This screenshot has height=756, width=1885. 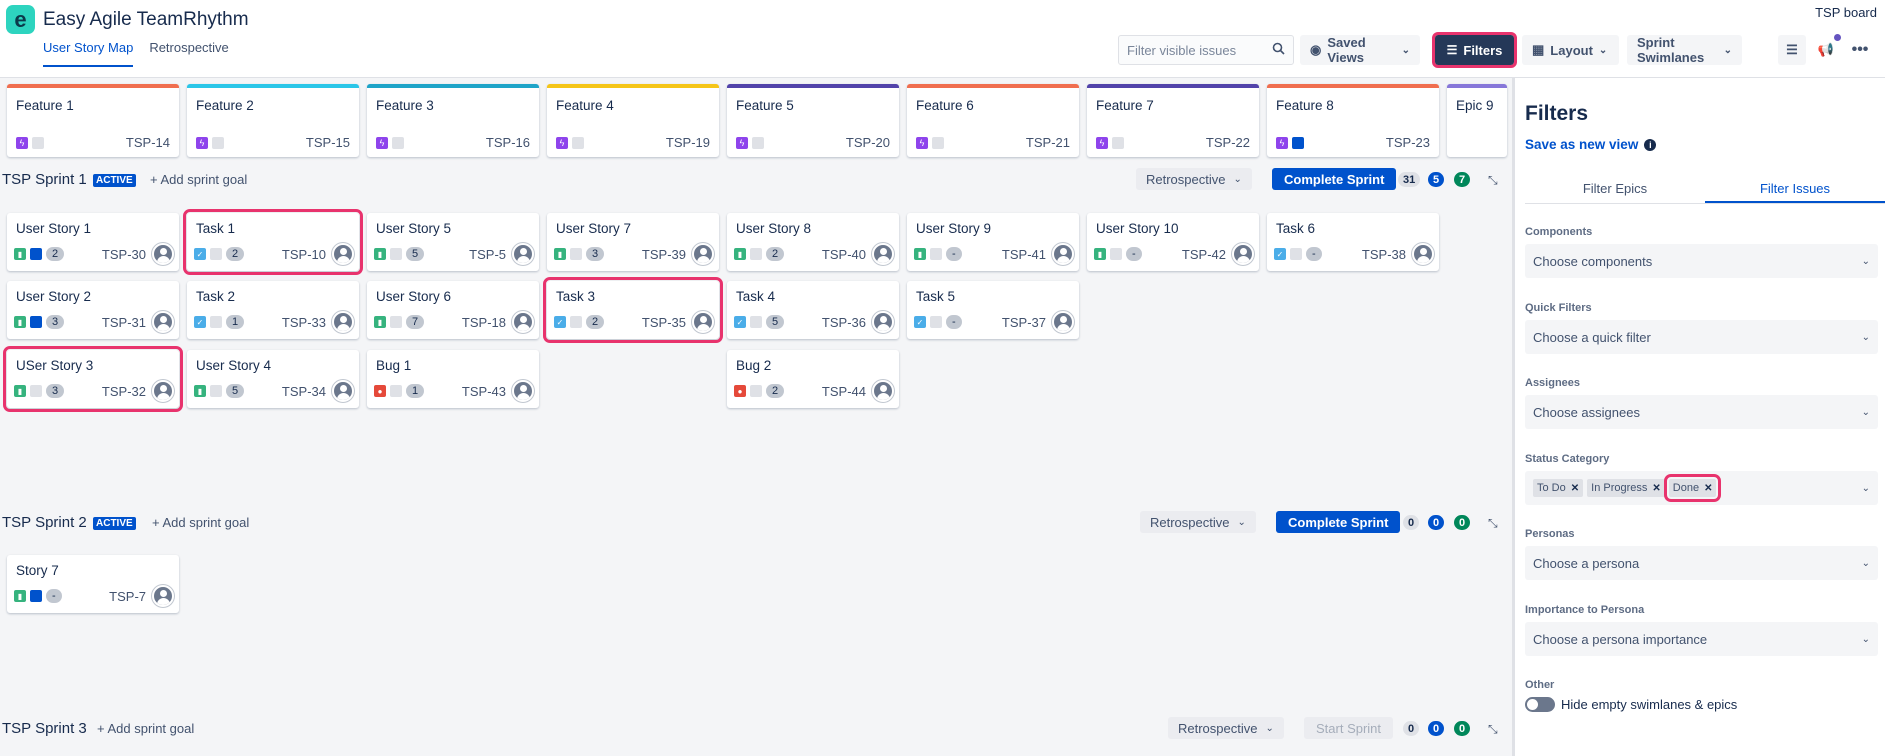 What do you see at coordinates (1570, 50) in the screenshot?
I see `layout-button: ▦ Layout ⌄` at bounding box center [1570, 50].